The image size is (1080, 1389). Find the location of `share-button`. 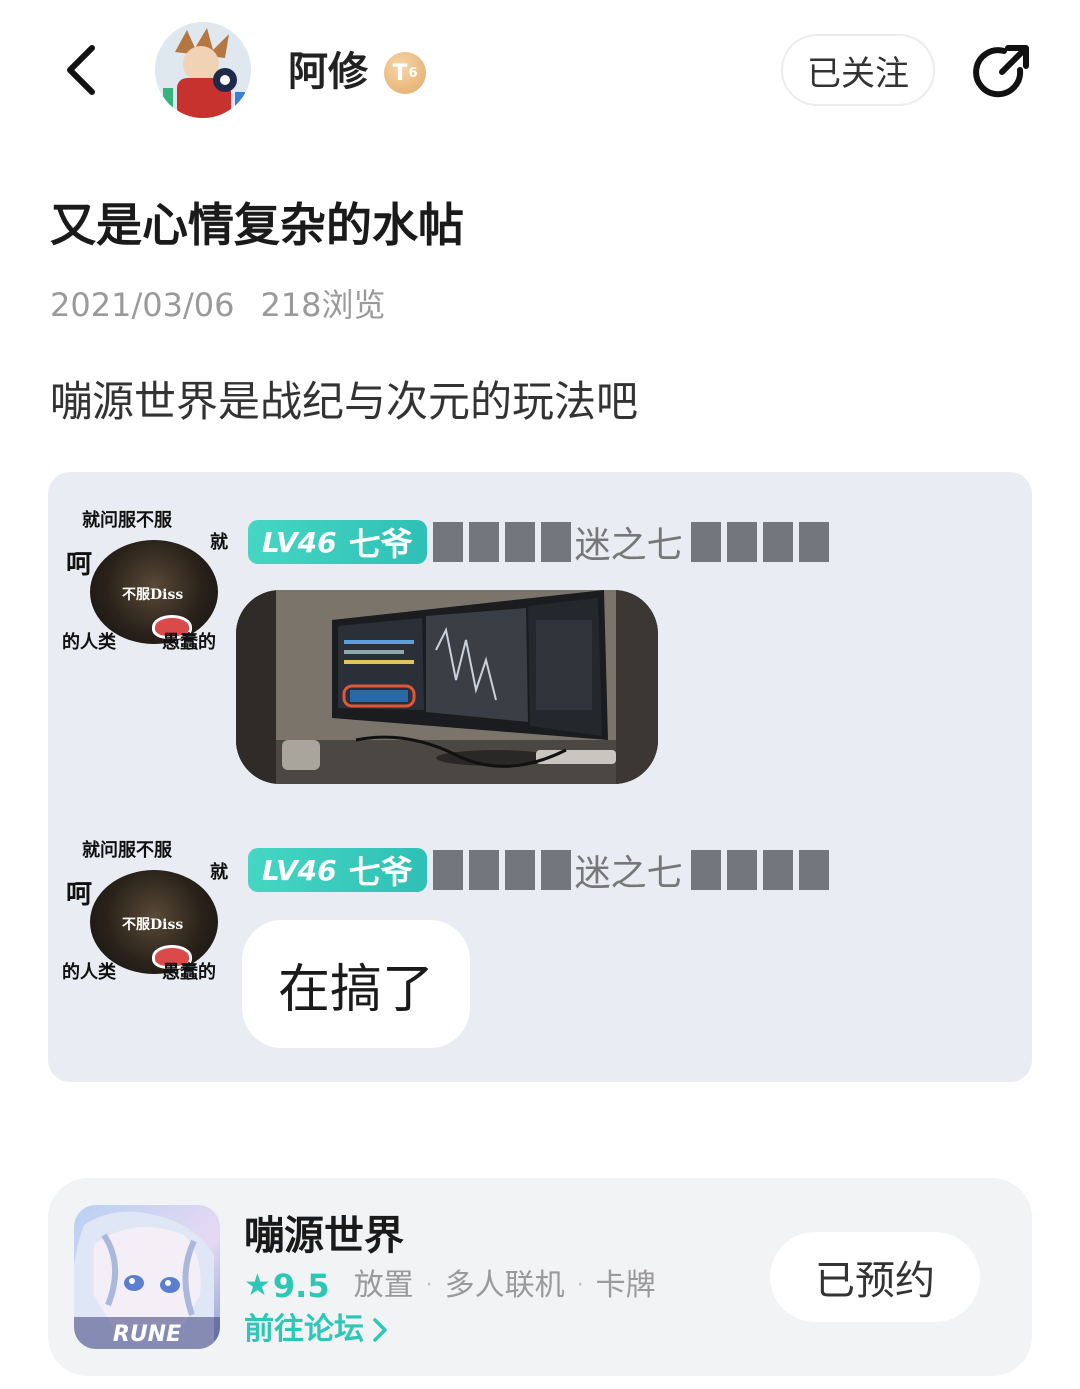

share-button is located at coordinates (1001, 73).